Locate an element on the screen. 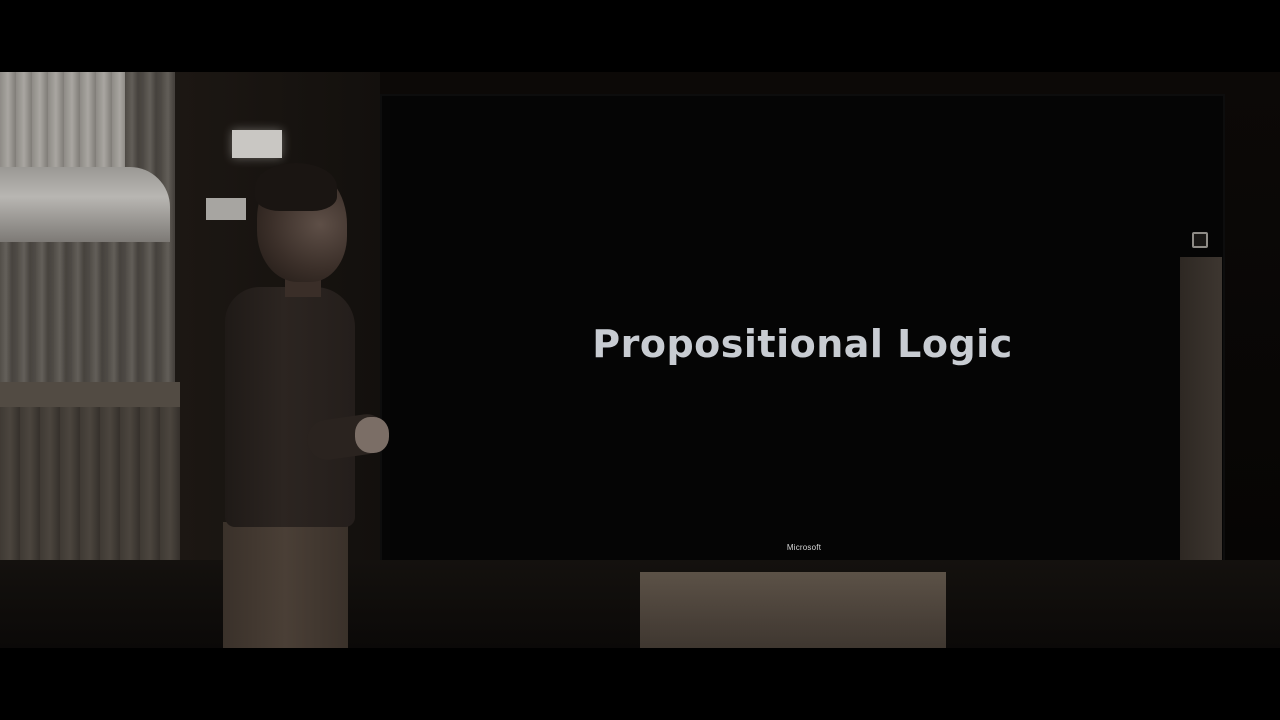 The image size is (1280, 720). presenter-torso is located at coordinates (290, 407).